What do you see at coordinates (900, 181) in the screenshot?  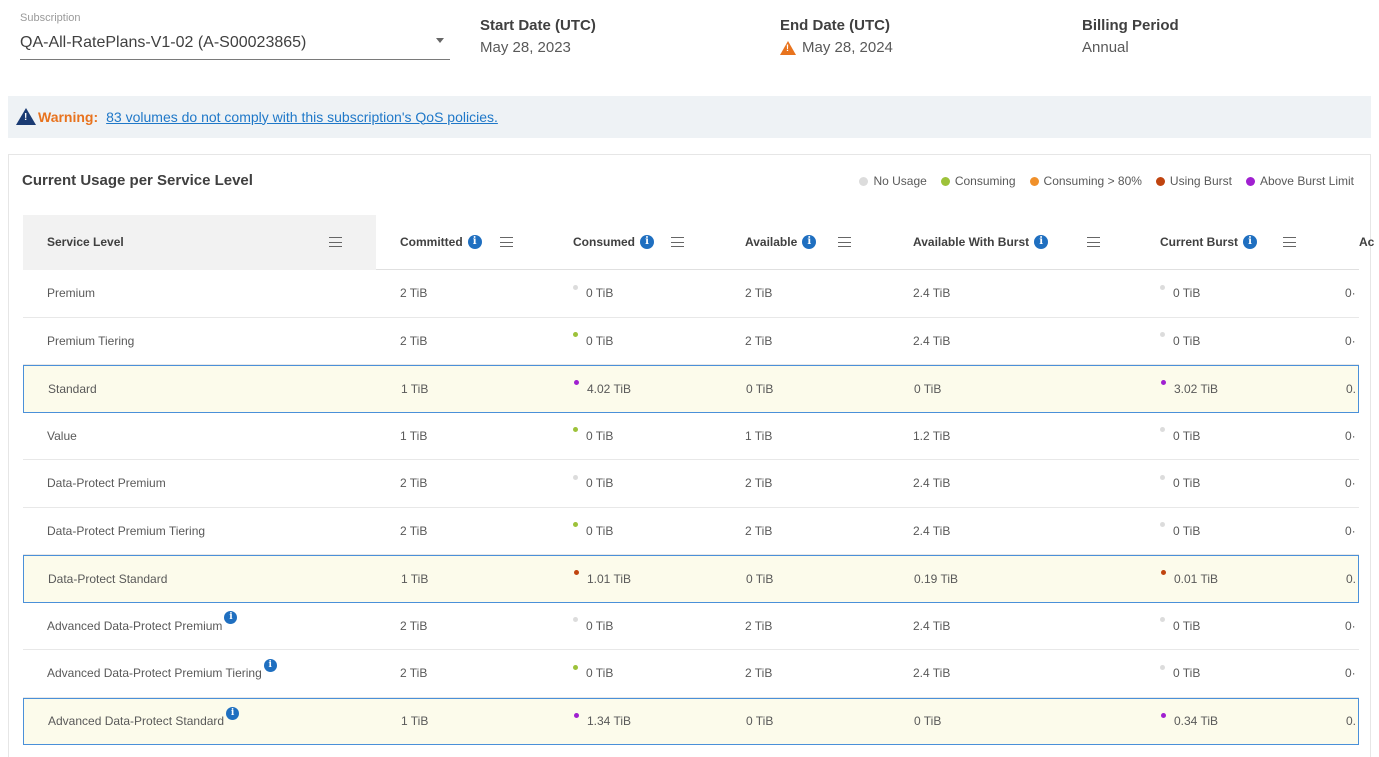 I see `legend-label: No Usage` at bounding box center [900, 181].